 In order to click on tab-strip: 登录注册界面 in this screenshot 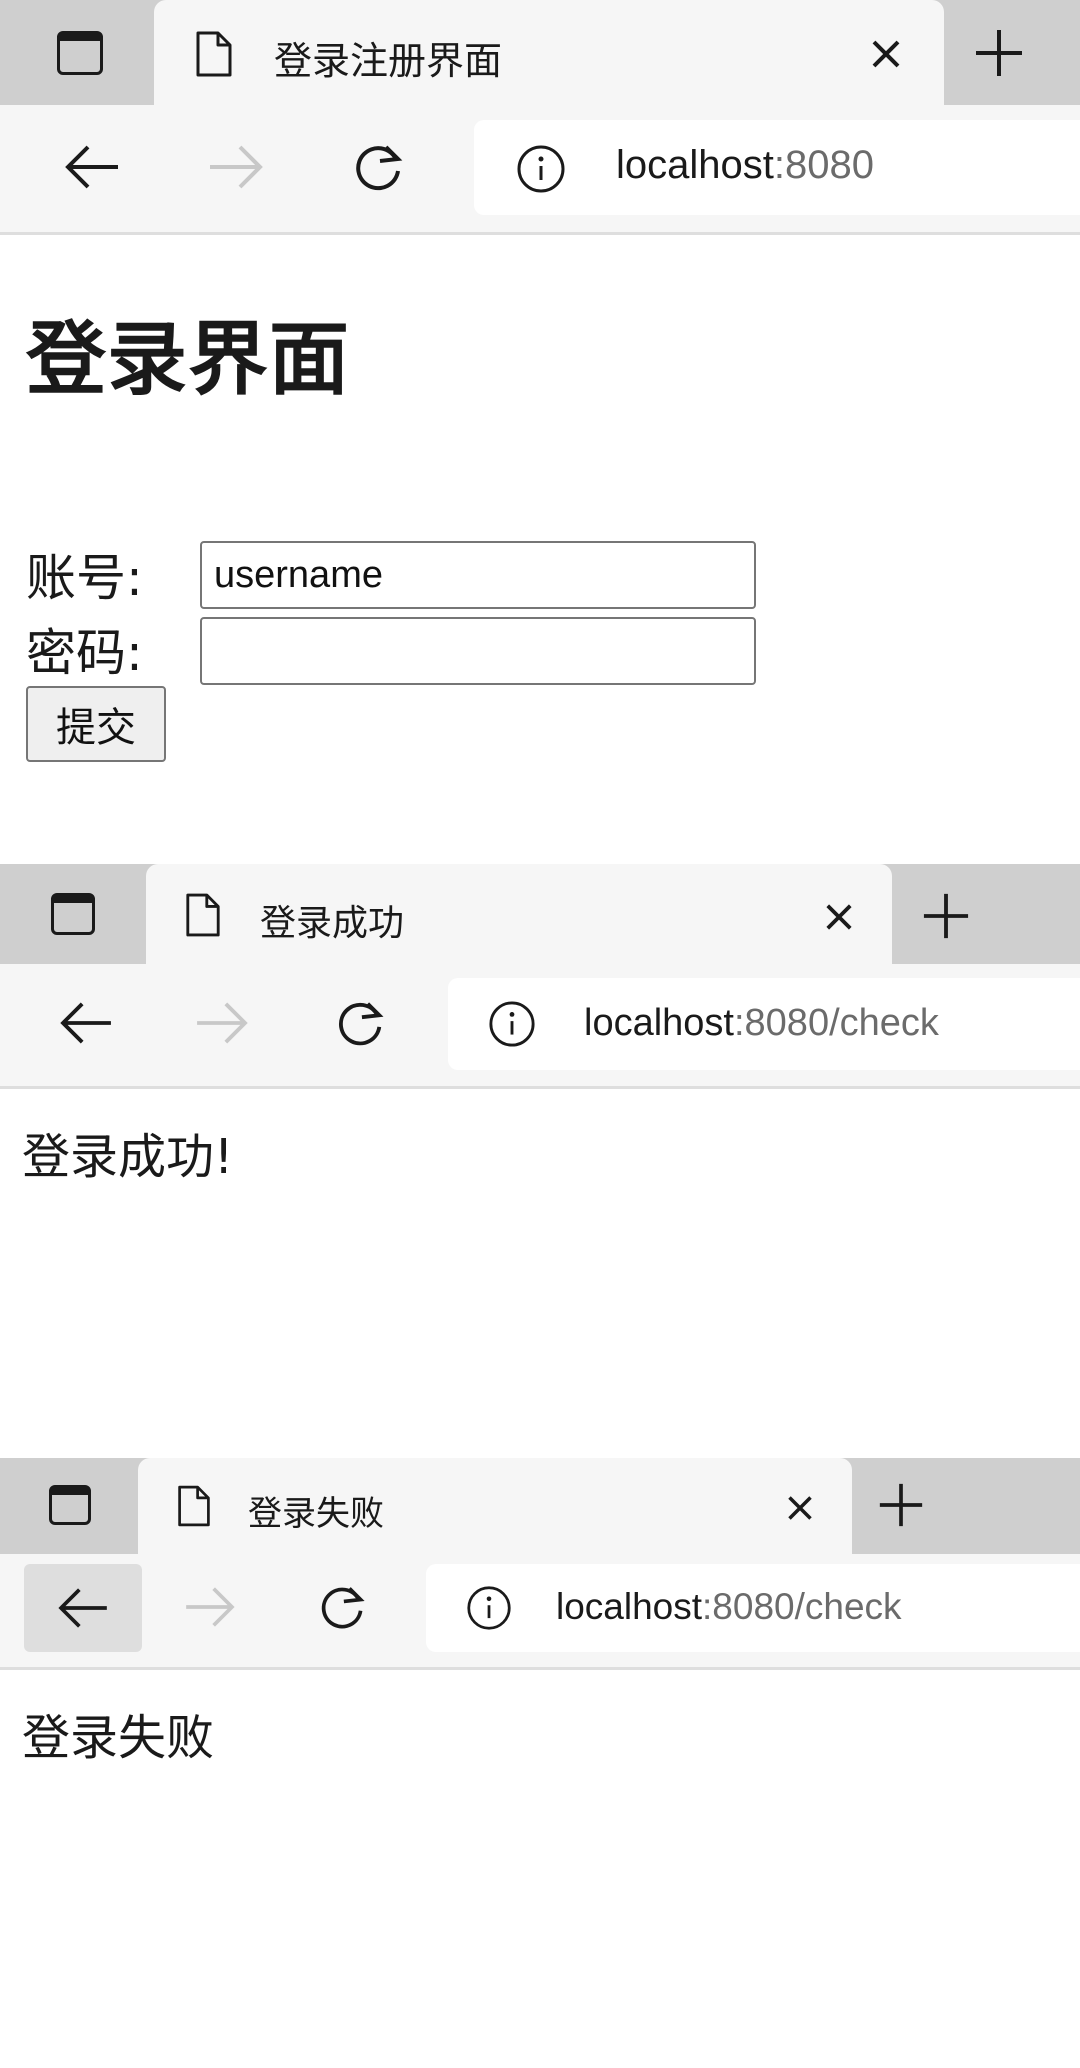, I will do `click(540, 52)`.